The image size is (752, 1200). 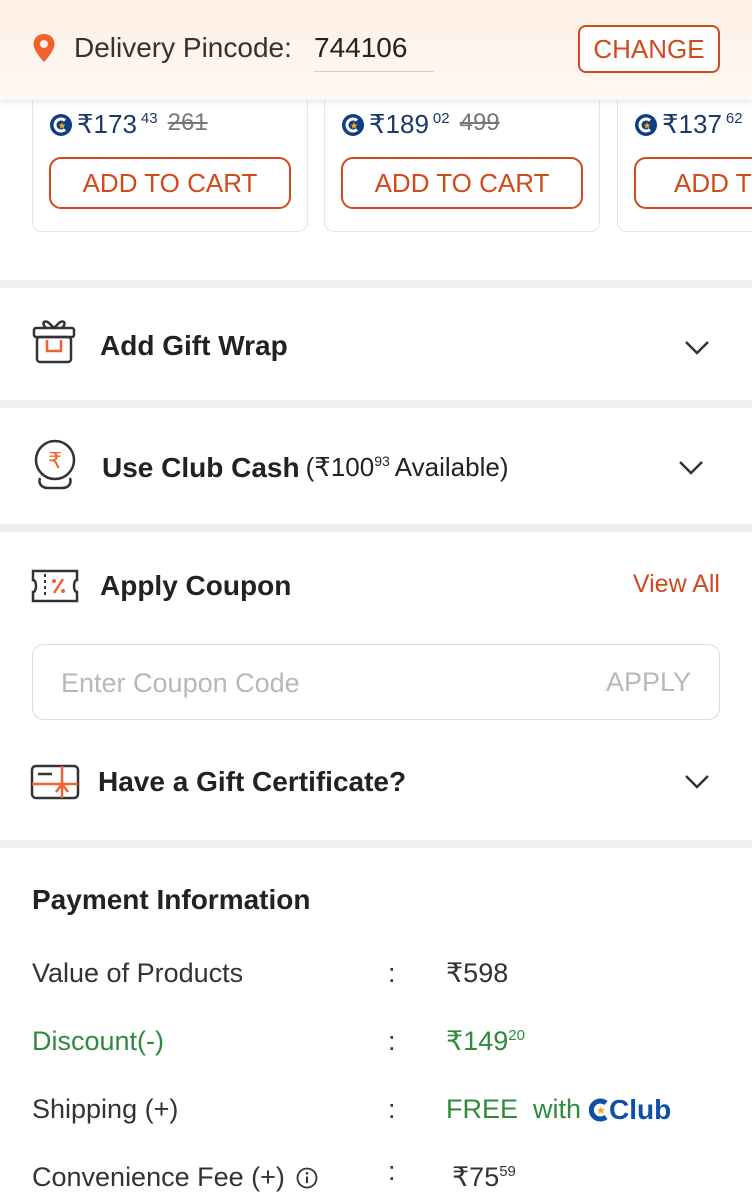 I want to click on club-logo-text: Club, so click(x=640, y=1109).